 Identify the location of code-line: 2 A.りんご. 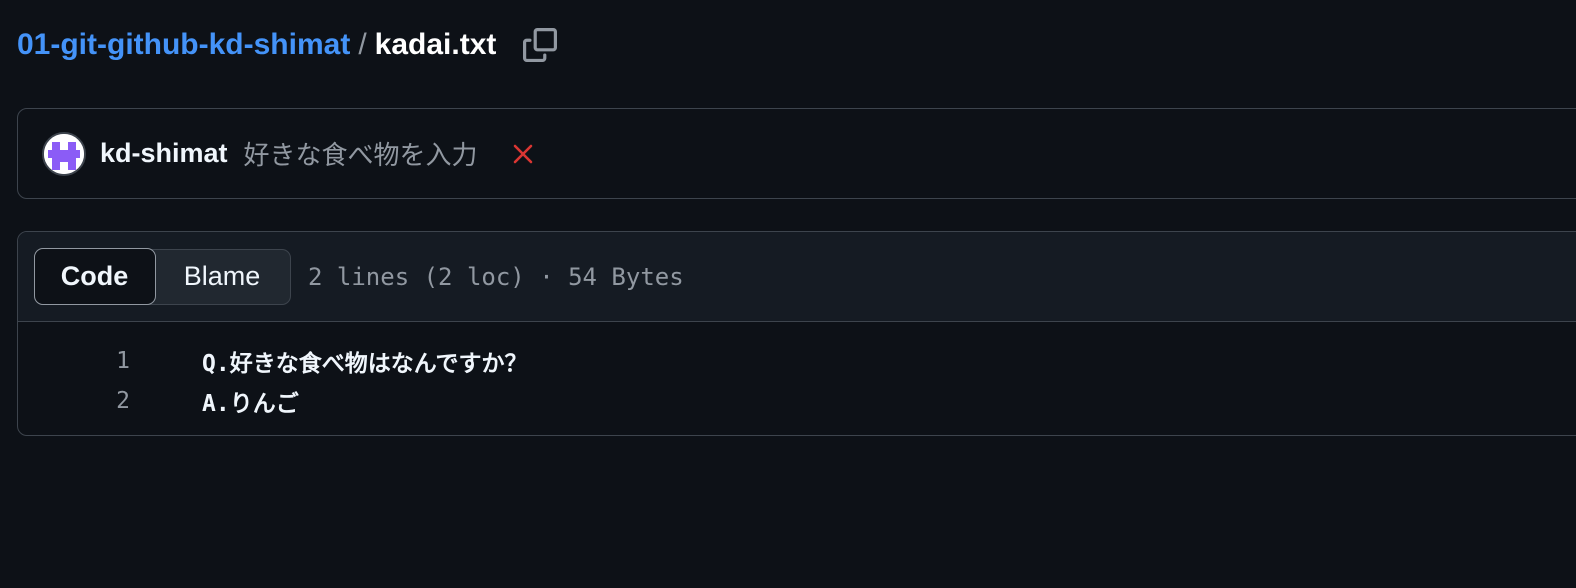
(797, 401).